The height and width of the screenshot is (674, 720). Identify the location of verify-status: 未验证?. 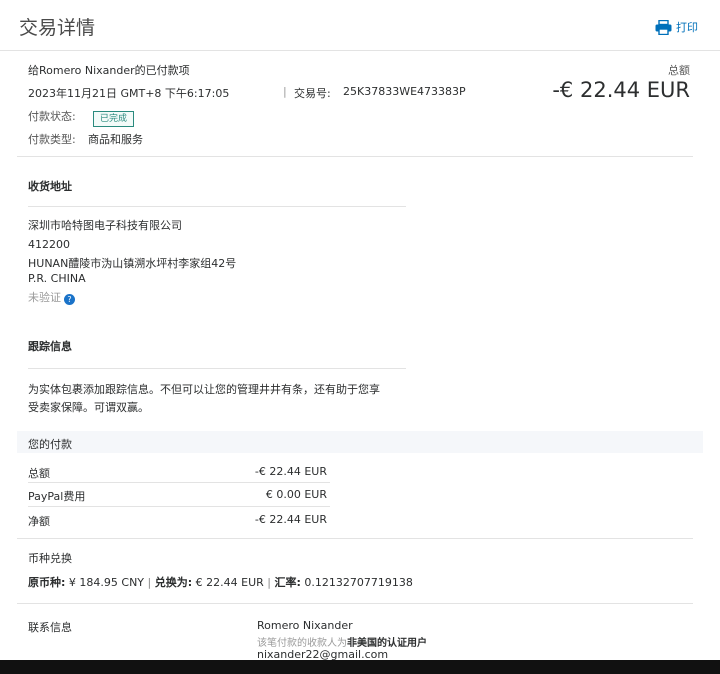
(51, 297).